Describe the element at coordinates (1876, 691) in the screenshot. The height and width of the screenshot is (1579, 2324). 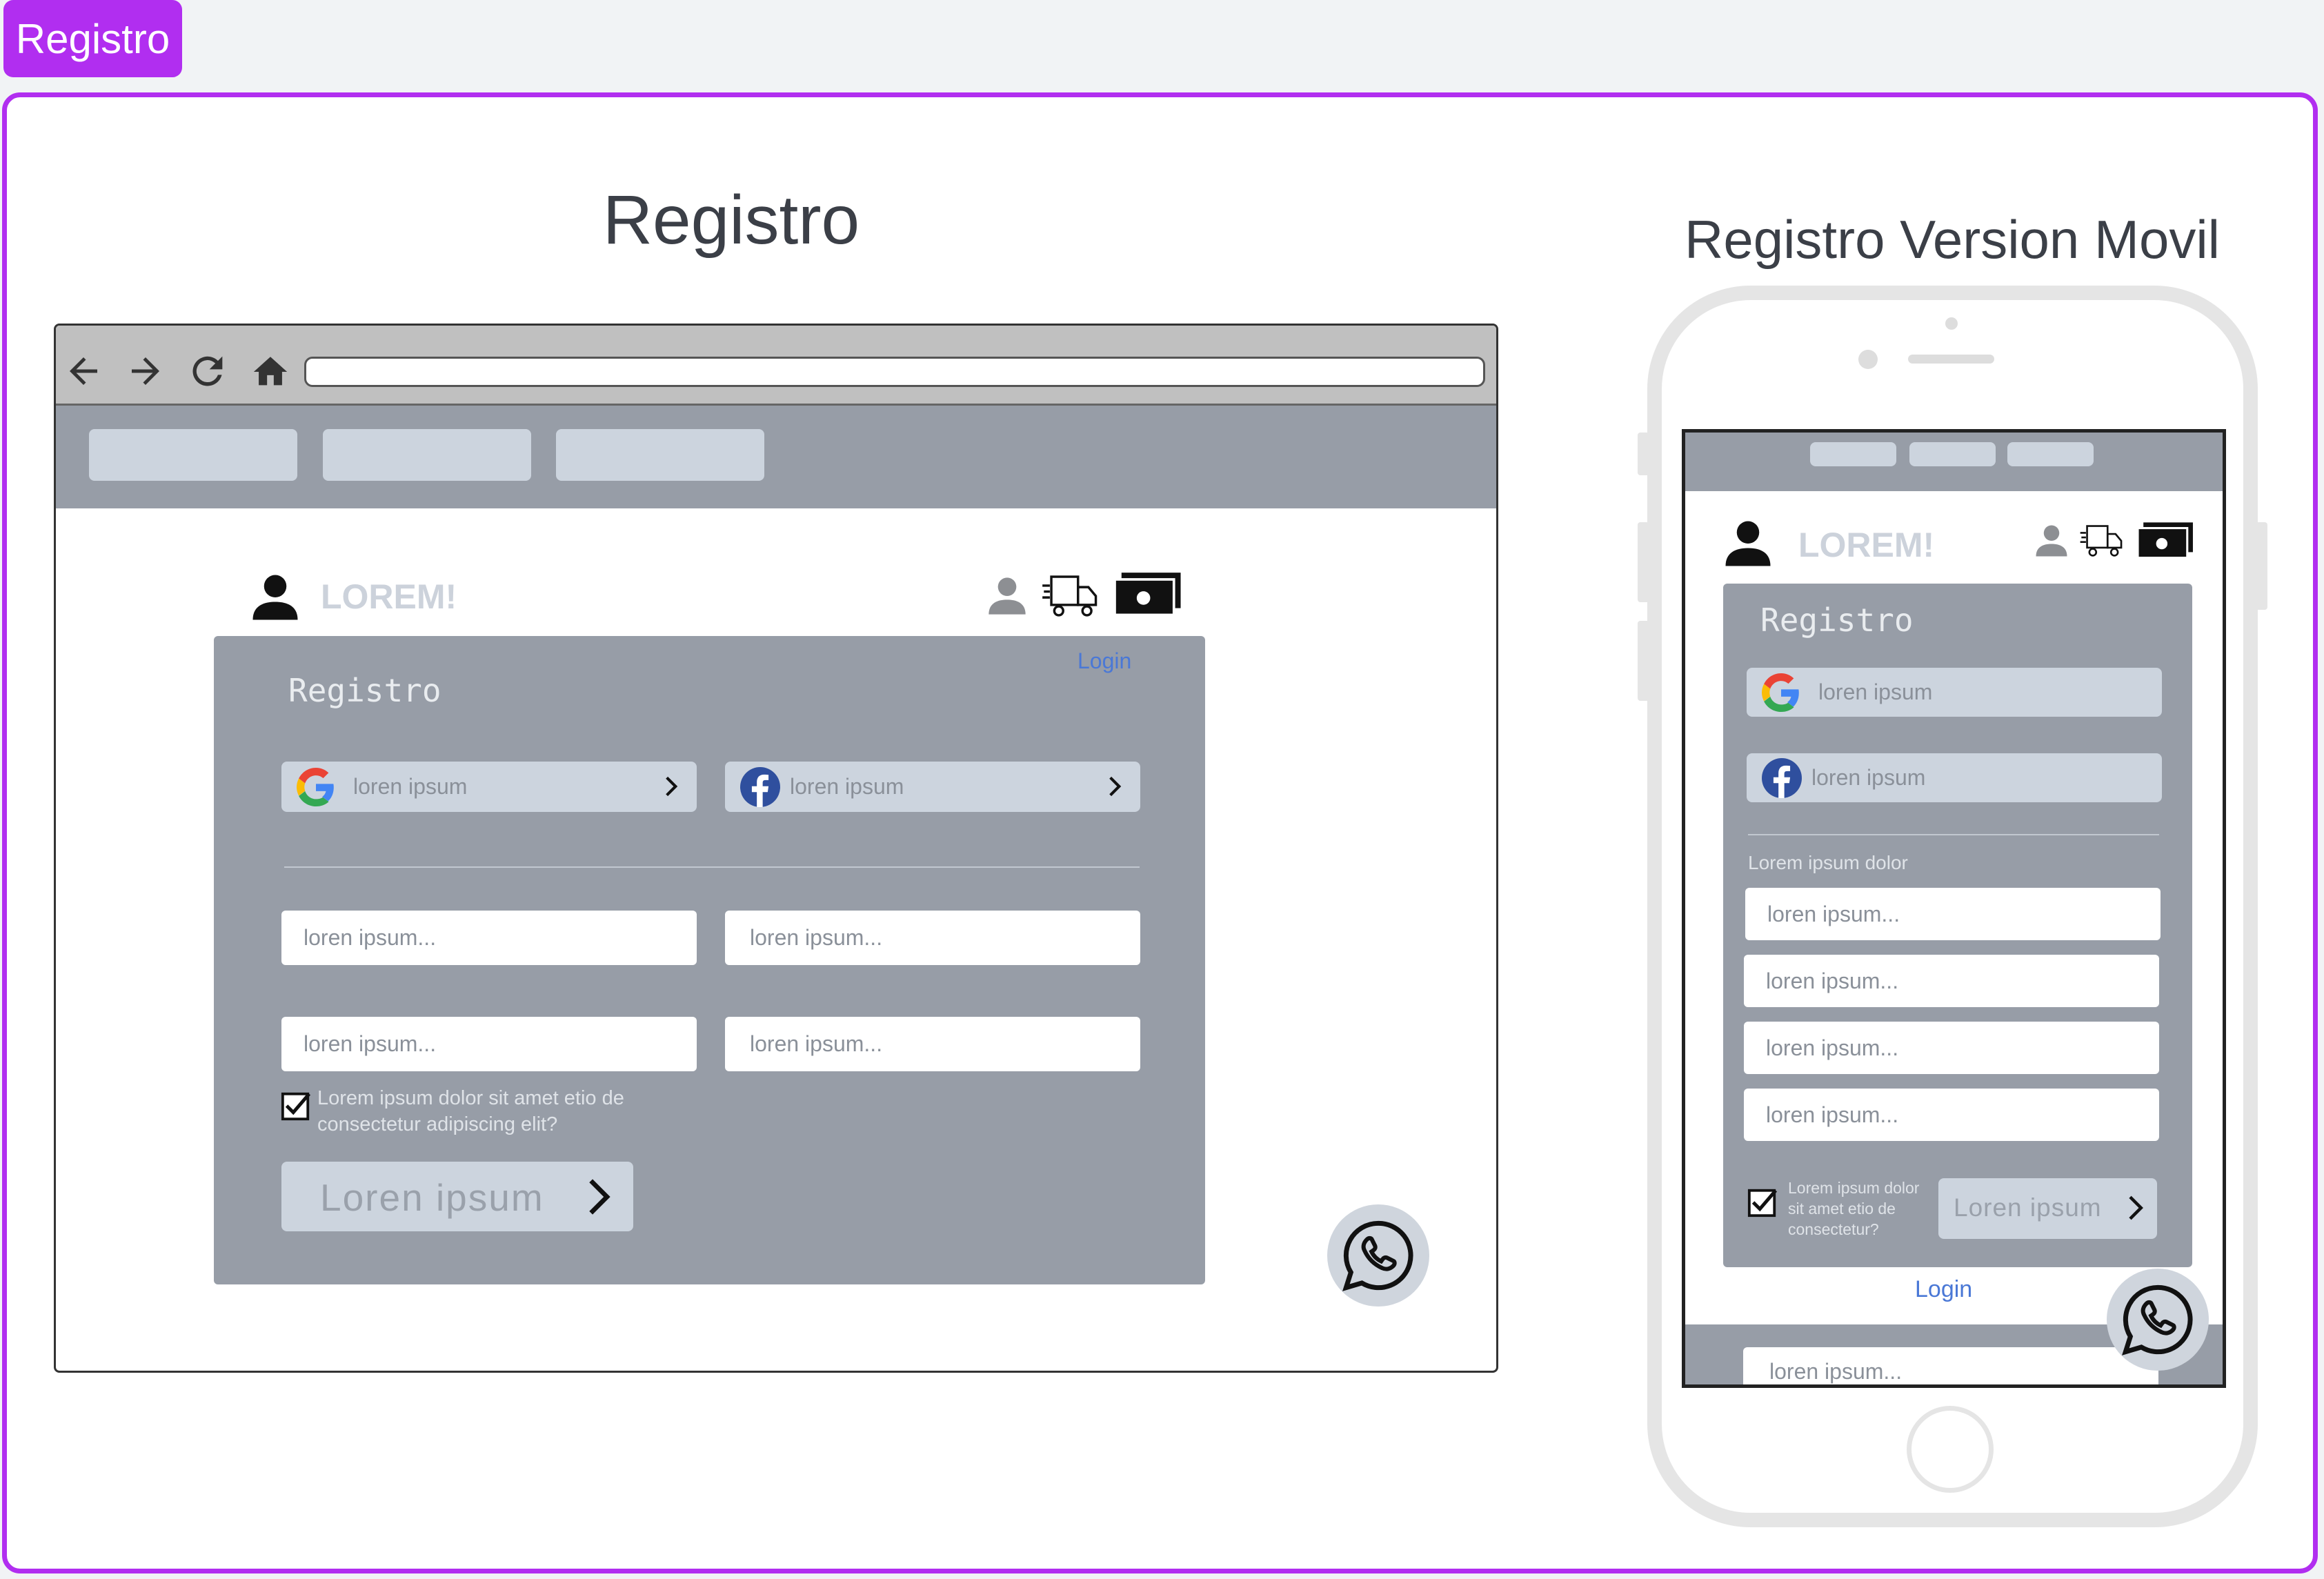
I see `mobile-google-button-label: loren ipsum` at that location.